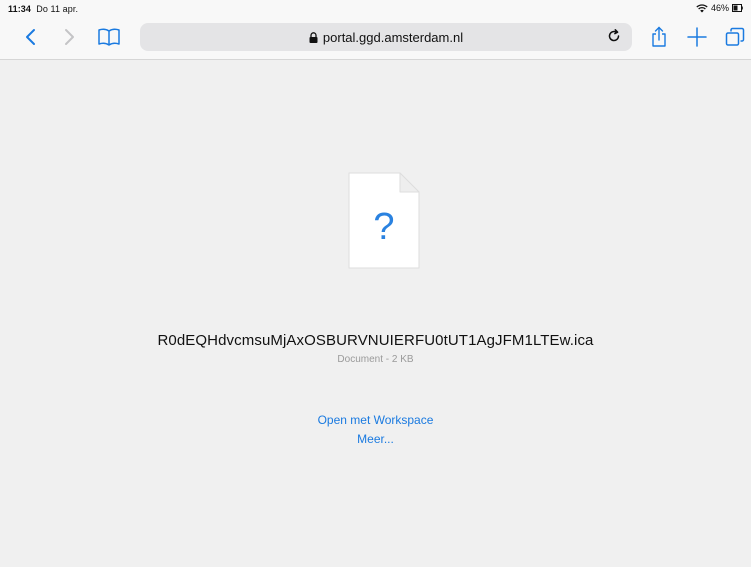  What do you see at coordinates (383, 227) in the screenshot?
I see `file-icon-glyph: ?` at bounding box center [383, 227].